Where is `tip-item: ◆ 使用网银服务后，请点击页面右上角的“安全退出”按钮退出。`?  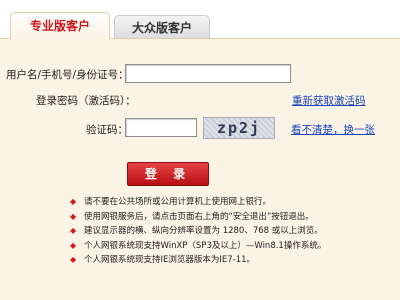
tip-item: ◆ 使用网银服务后，请点击页面右上角的“安全退出”按钮退出。 is located at coordinates (232, 217).